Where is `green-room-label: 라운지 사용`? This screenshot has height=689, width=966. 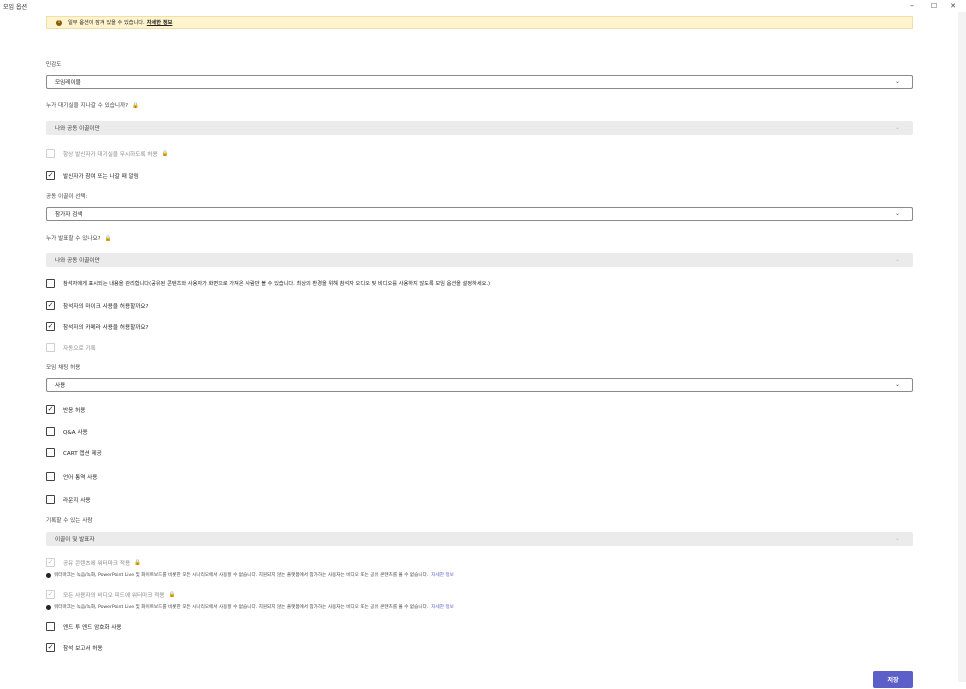 green-room-label: 라운지 사용 is located at coordinates (77, 500).